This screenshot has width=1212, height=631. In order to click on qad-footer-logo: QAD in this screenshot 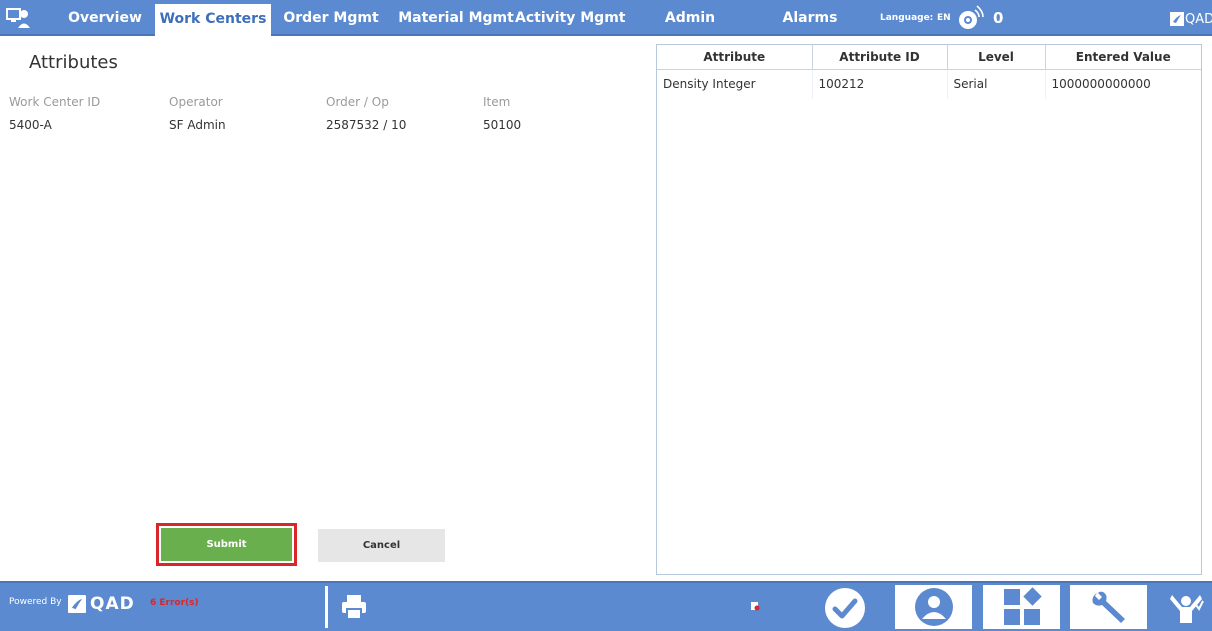, I will do `click(101, 604)`.